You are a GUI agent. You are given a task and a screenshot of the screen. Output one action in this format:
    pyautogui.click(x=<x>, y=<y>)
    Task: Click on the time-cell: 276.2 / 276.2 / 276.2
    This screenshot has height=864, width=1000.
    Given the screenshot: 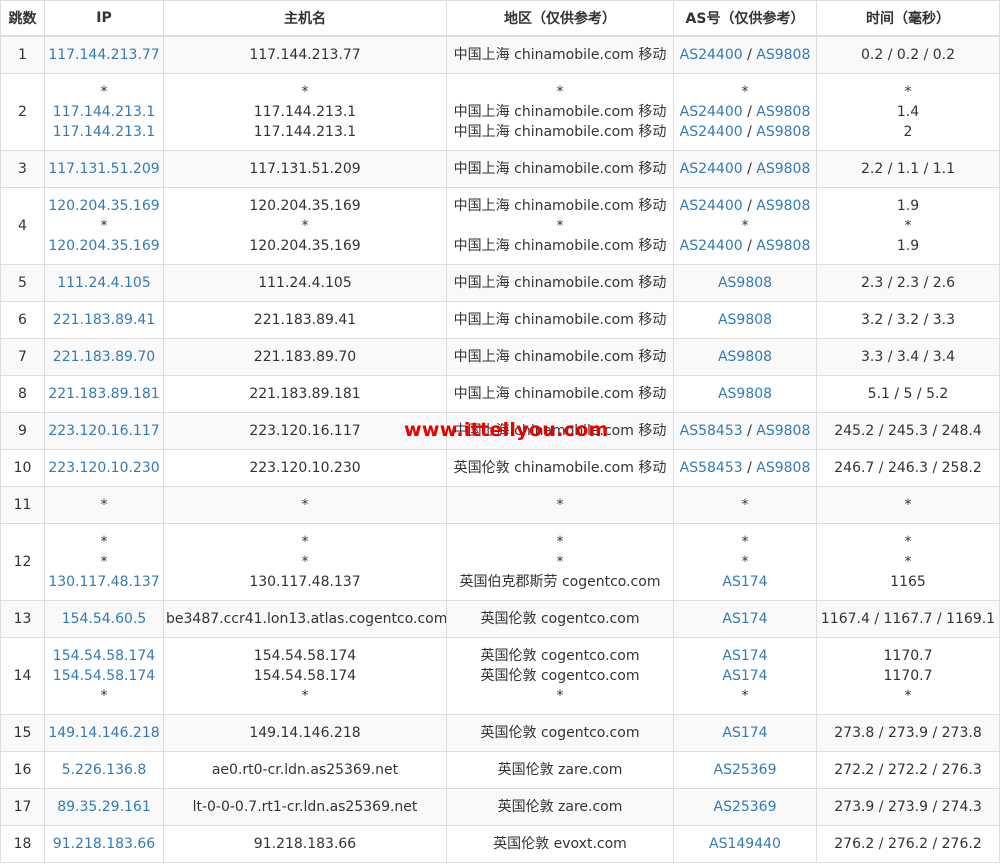 What is the action you would take?
    pyautogui.click(x=908, y=843)
    